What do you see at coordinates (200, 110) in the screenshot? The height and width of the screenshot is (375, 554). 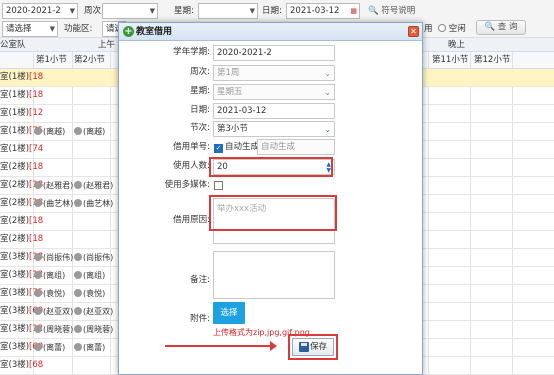 I see `date-label: 日期:` at bounding box center [200, 110].